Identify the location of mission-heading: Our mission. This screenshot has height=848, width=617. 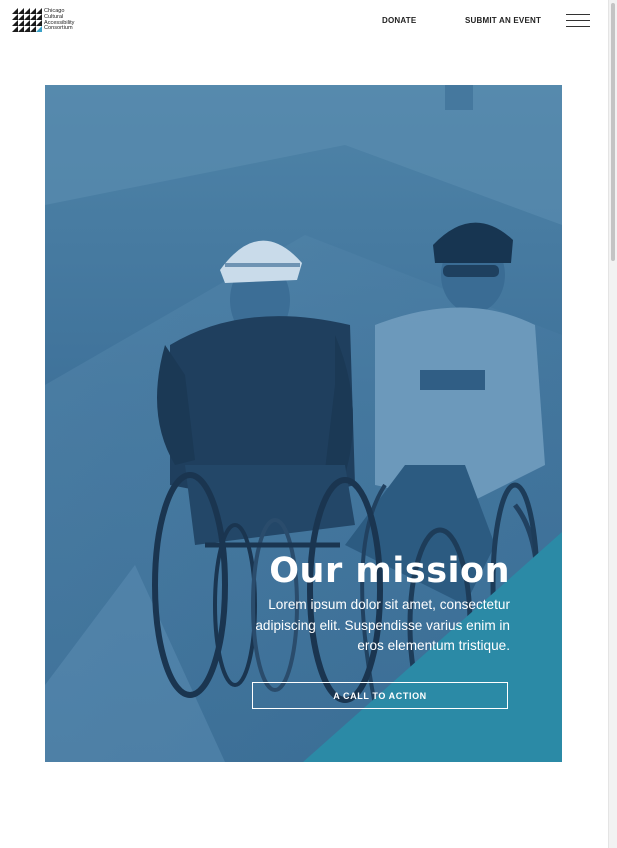
(389, 571).